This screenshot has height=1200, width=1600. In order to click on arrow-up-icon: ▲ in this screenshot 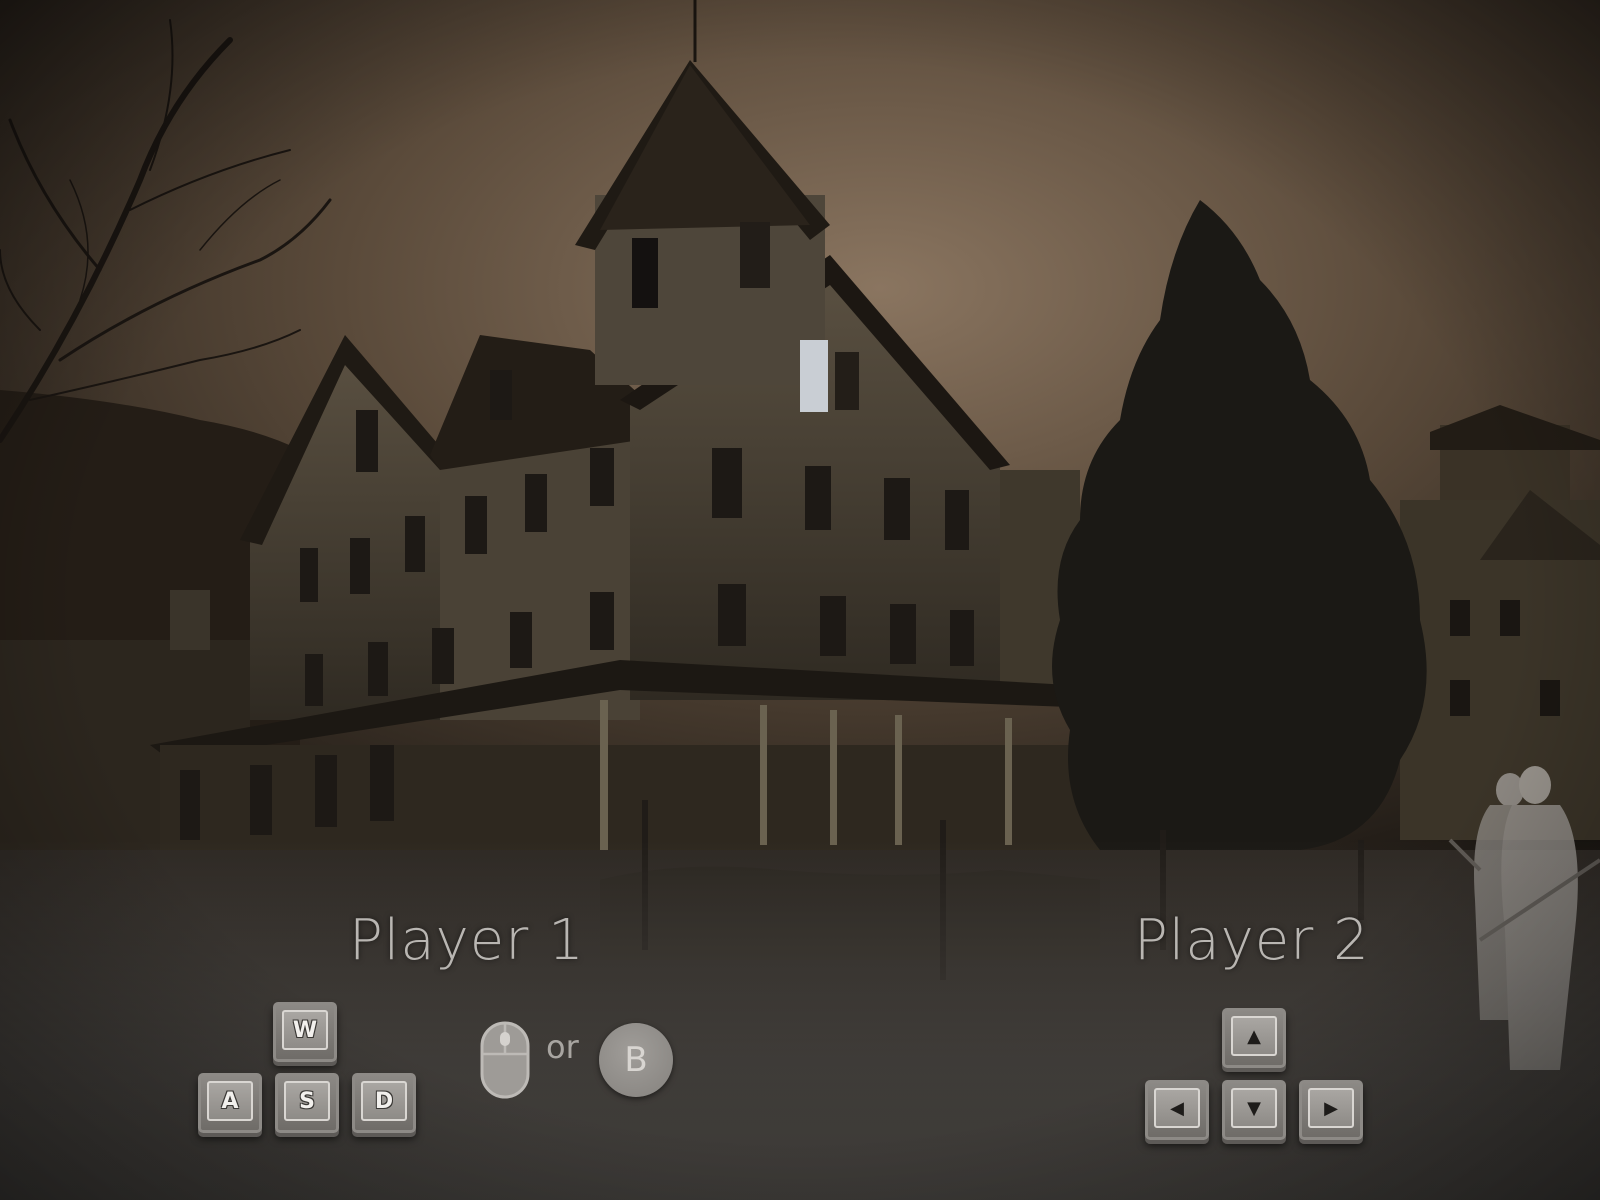, I will do `click(1254, 1036)`.